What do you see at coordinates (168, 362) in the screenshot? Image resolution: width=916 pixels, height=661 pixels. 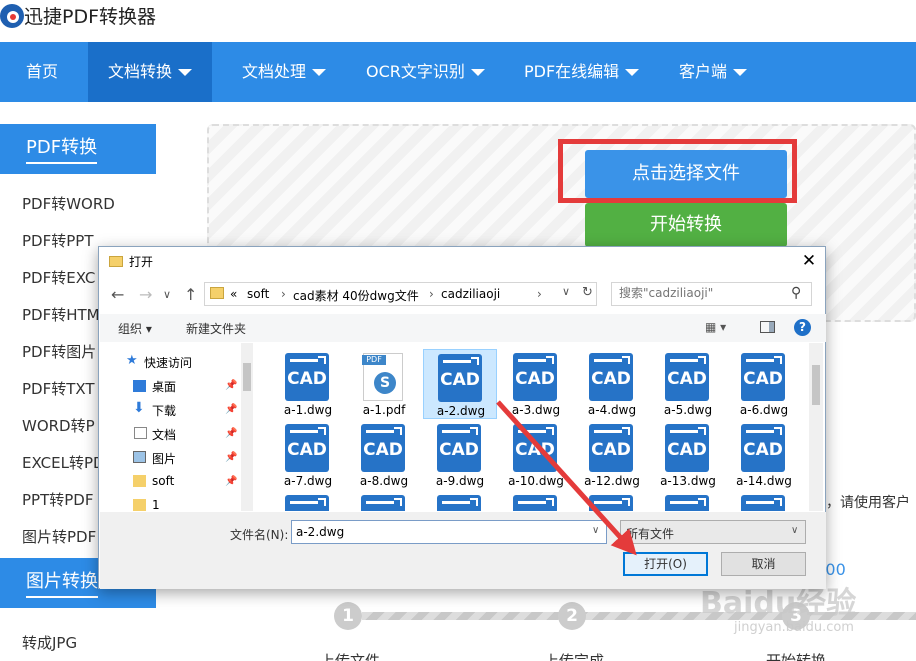 I see `nav-quick-access: 快速访问` at bounding box center [168, 362].